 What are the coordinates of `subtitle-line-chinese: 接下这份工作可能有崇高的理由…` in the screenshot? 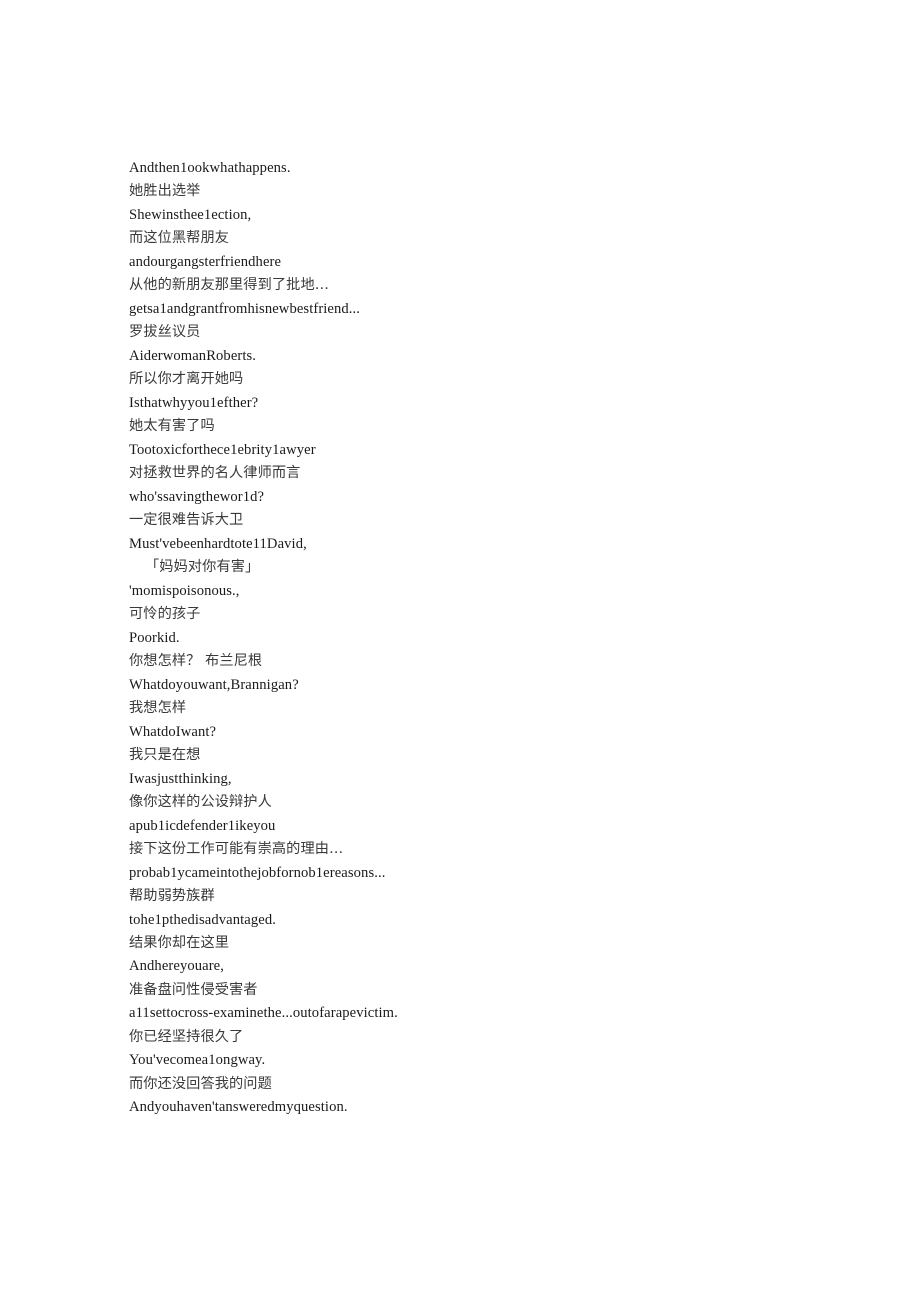 It's located at (236, 849).